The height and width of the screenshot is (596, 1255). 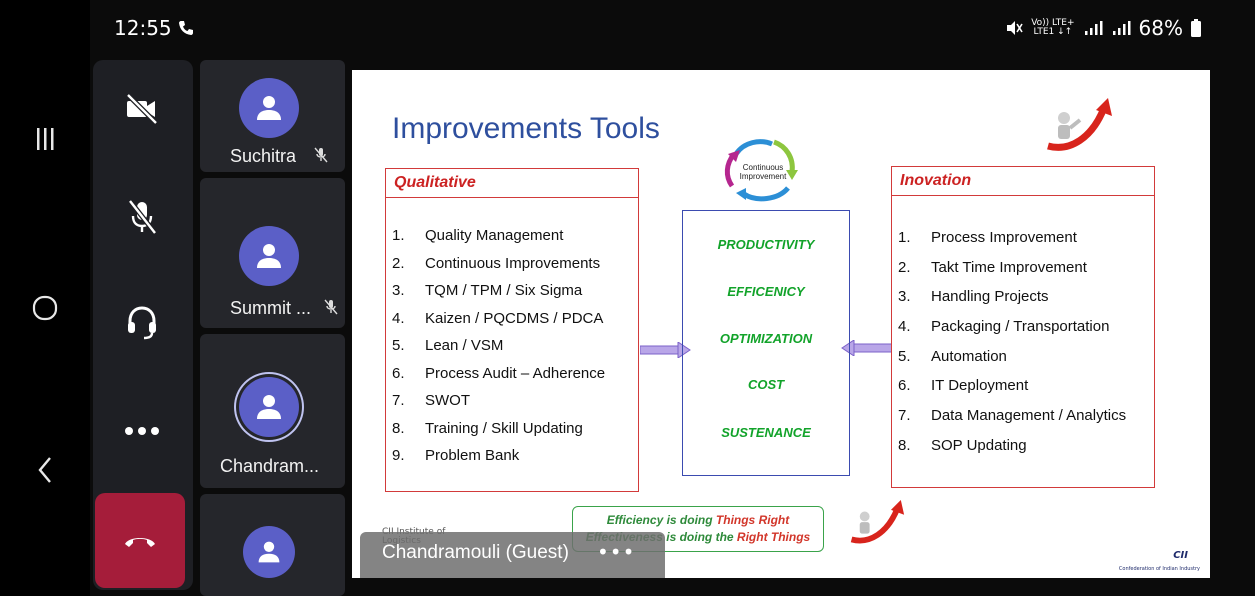 What do you see at coordinates (766, 338) in the screenshot?
I see `focus-item: OPTIMIZATION` at bounding box center [766, 338].